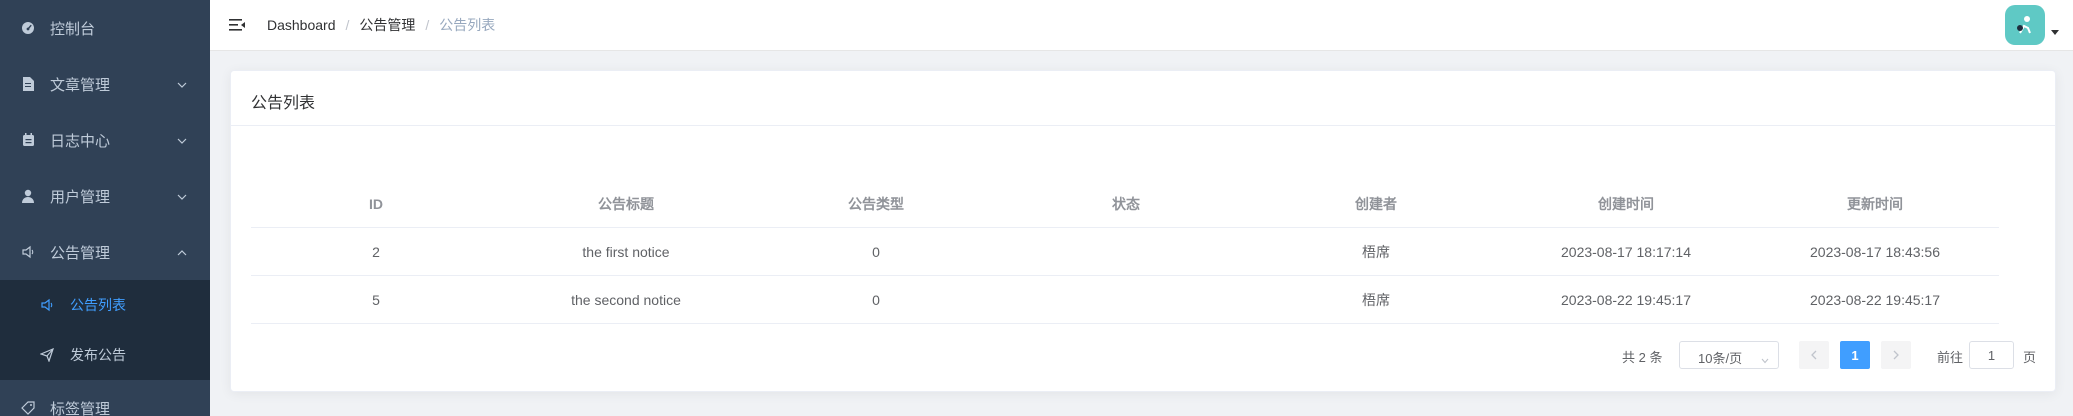 Image resolution: width=2073 pixels, height=416 pixels. What do you see at coordinates (1144, 355) in the screenshot?
I see `pagination: 共 2 条 10条/页 1 前往 页` at bounding box center [1144, 355].